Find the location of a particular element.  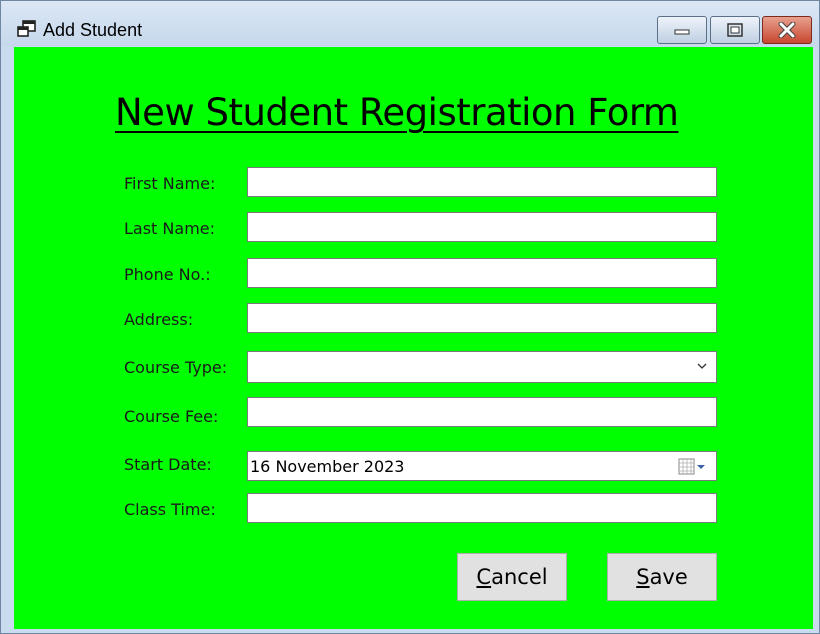

chevron-down-icon is located at coordinates (702, 366).